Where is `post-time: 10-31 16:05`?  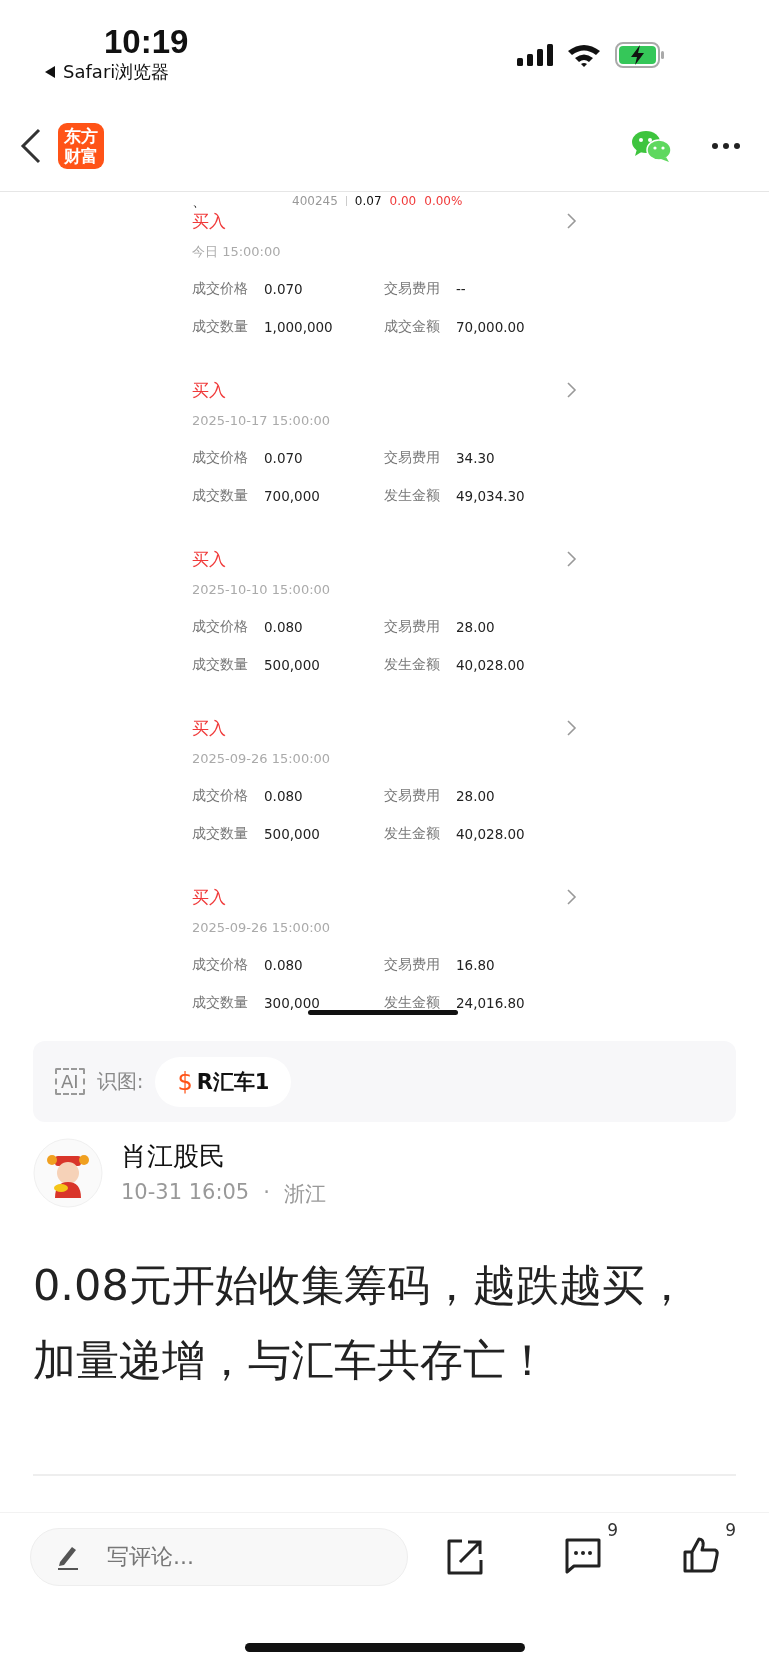 post-time: 10-31 16:05 is located at coordinates (185, 1192).